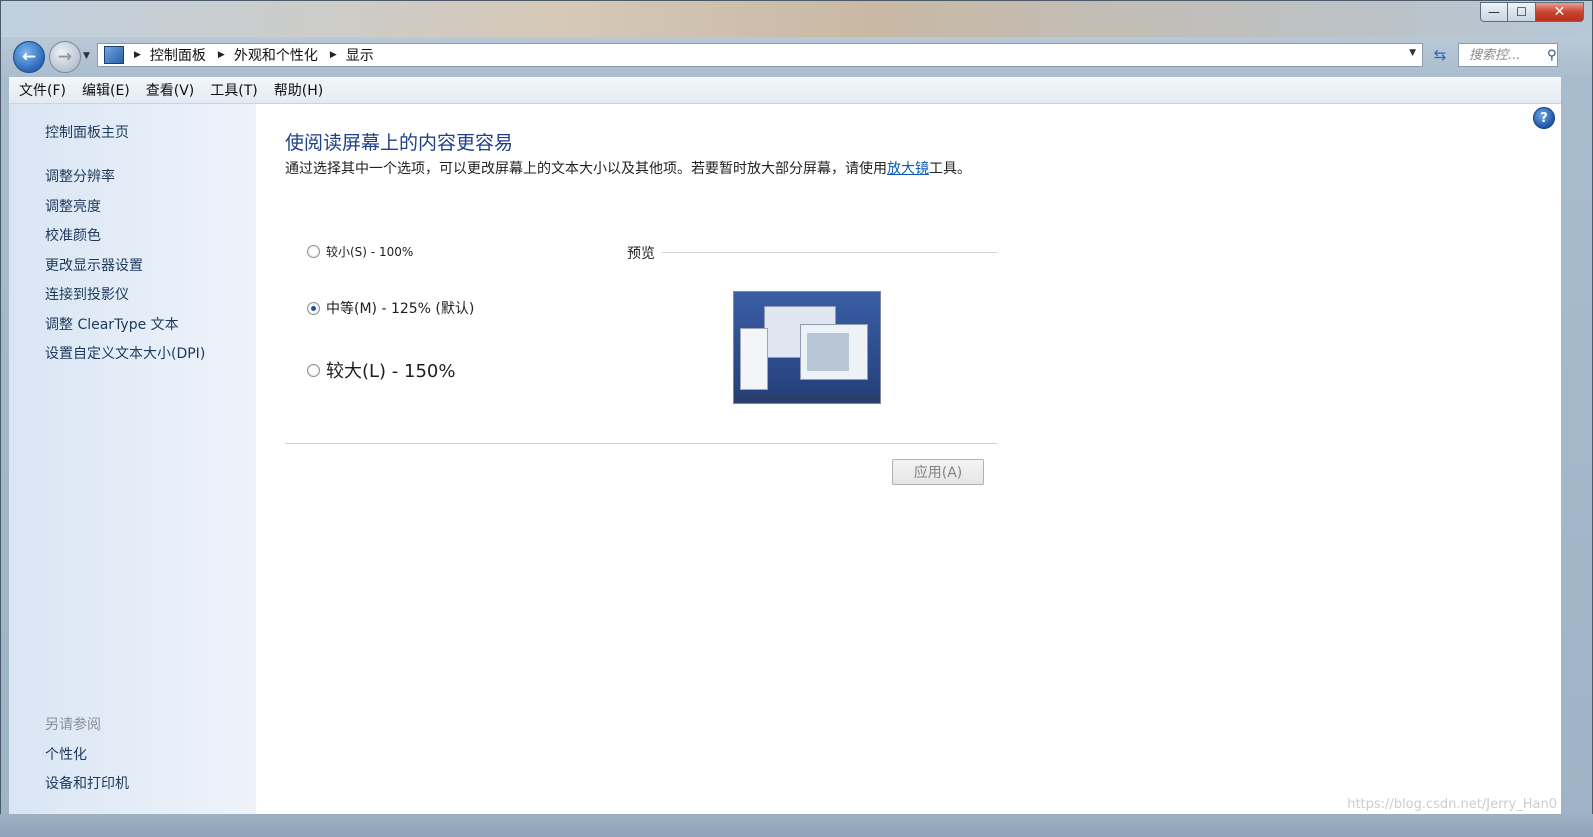  Describe the element at coordinates (73, 725) in the screenshot. I see `see-also-heading: 另请参阅` at that location.